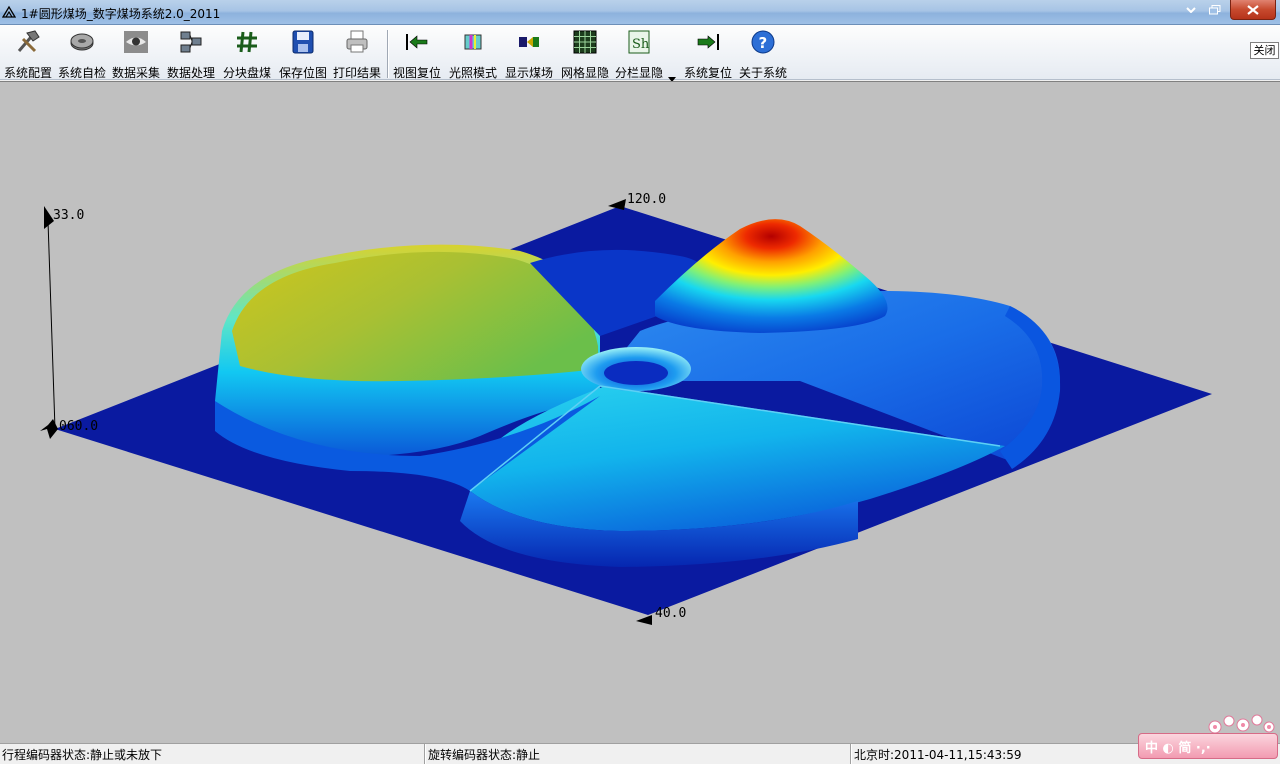 Image resolution: width=1280 pixels, height=764 pixels. What do you see at coordinates (28, 53) in the screenshot?
I see `system-config-button: 系统配置` at bounding box center [28, 53].